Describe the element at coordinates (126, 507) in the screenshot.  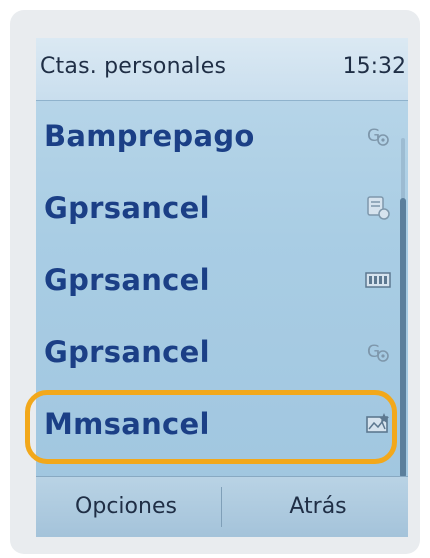
I see `options-softkey: Opciones` at that location.